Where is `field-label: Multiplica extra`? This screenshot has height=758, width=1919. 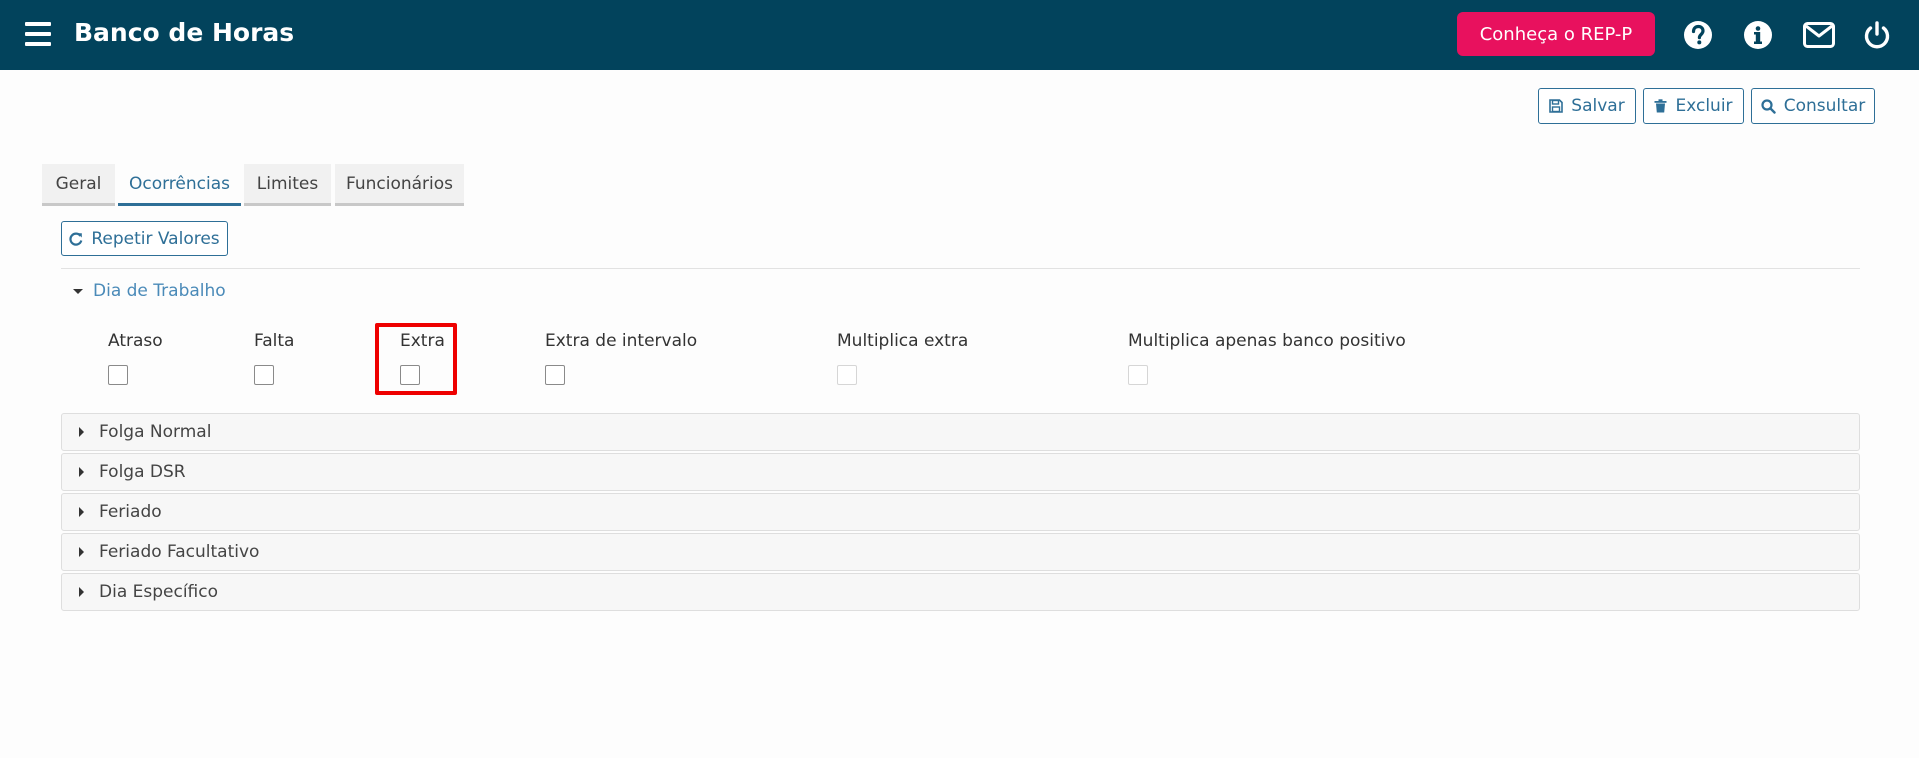 field-label: Multiplica extra is located at coordinates (903, 341).